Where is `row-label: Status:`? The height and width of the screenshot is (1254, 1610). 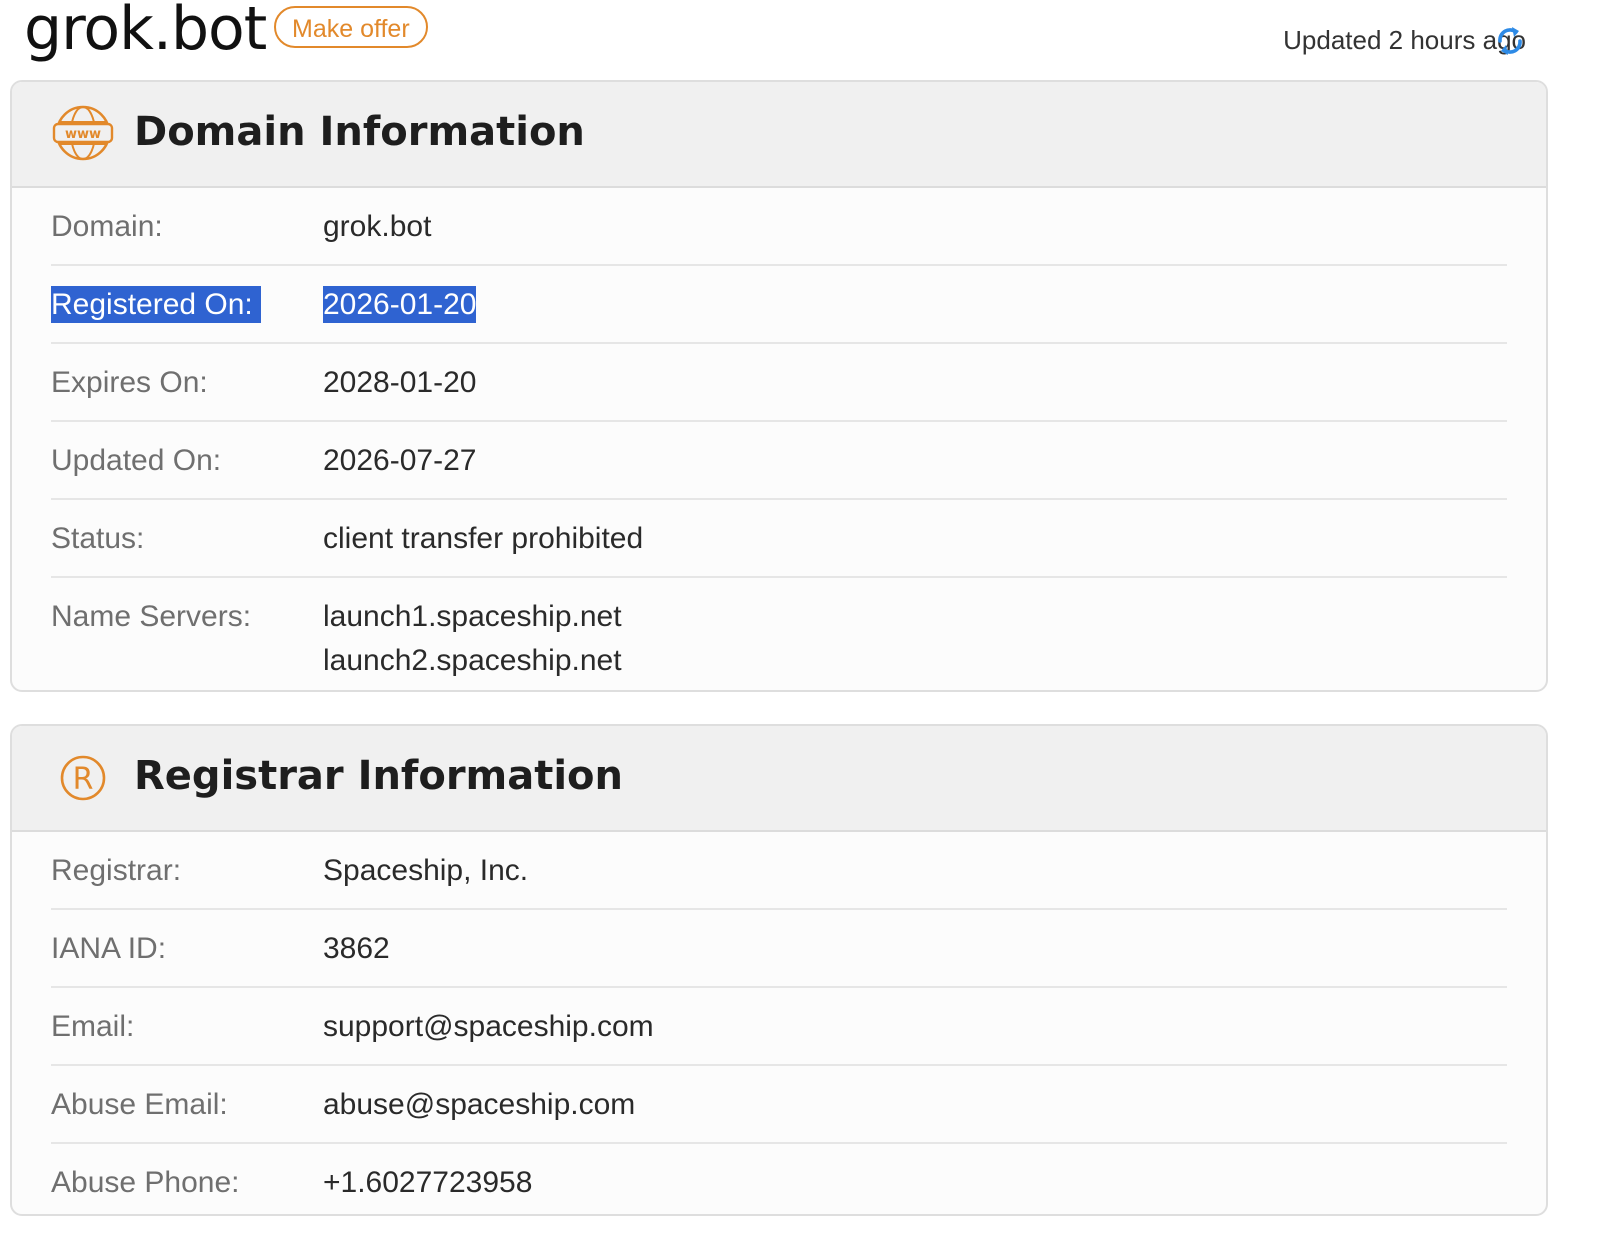 row-label: Status: is located at coordinates (98, 538).